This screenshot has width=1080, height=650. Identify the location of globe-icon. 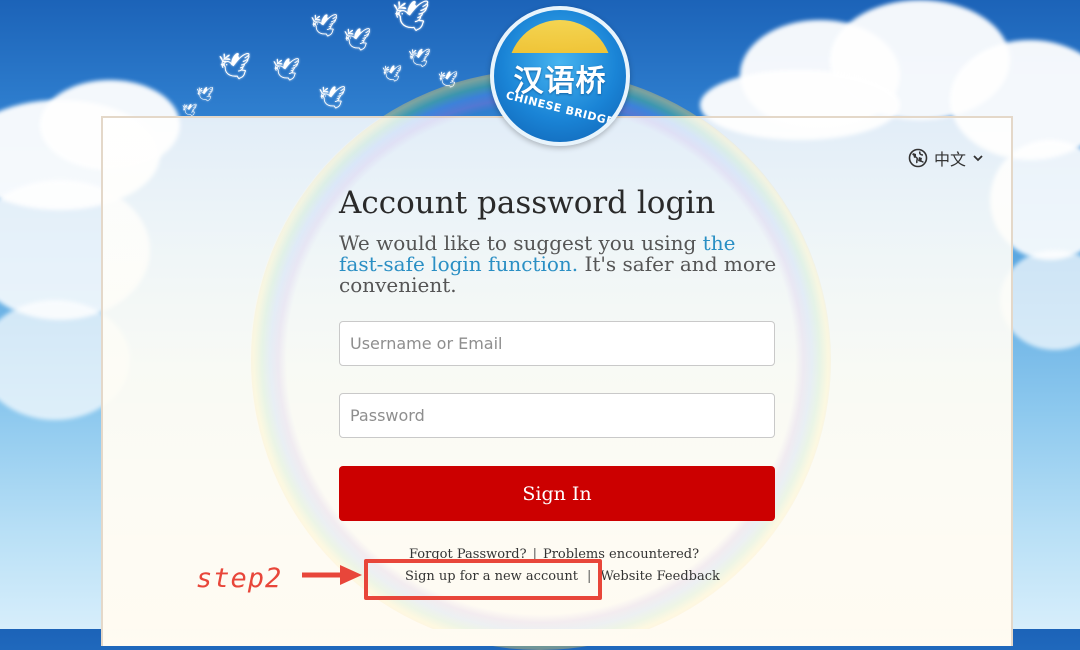
(918, 158).